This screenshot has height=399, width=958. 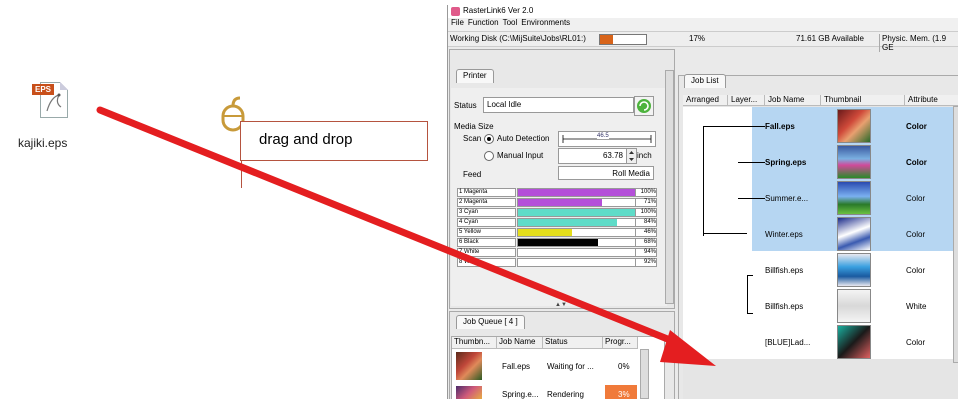 I want to click on queue-scrollbar, so click(x=644, y=374).